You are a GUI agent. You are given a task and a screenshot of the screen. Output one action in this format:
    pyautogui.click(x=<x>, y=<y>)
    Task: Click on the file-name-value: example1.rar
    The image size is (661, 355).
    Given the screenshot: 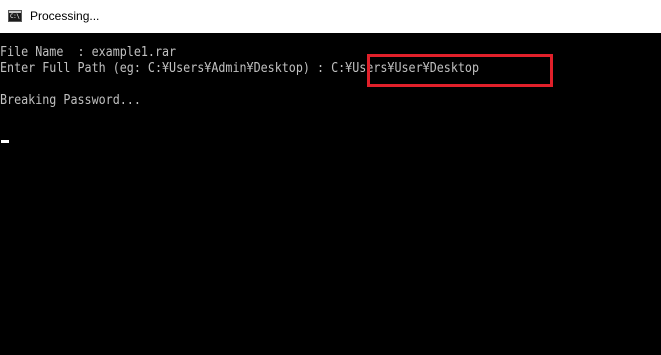 What is the action you would take?
    pyautogui.click(x=134, y=52)
    